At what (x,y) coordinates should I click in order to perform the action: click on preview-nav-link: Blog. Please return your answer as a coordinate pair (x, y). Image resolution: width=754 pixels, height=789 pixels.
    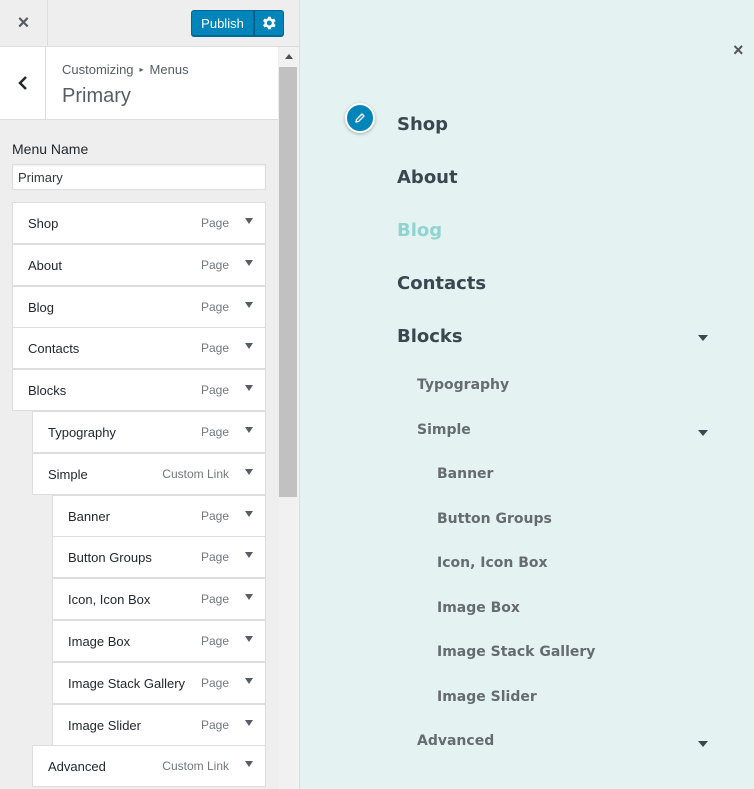
    Looking at the image, I should click on (419, 230).